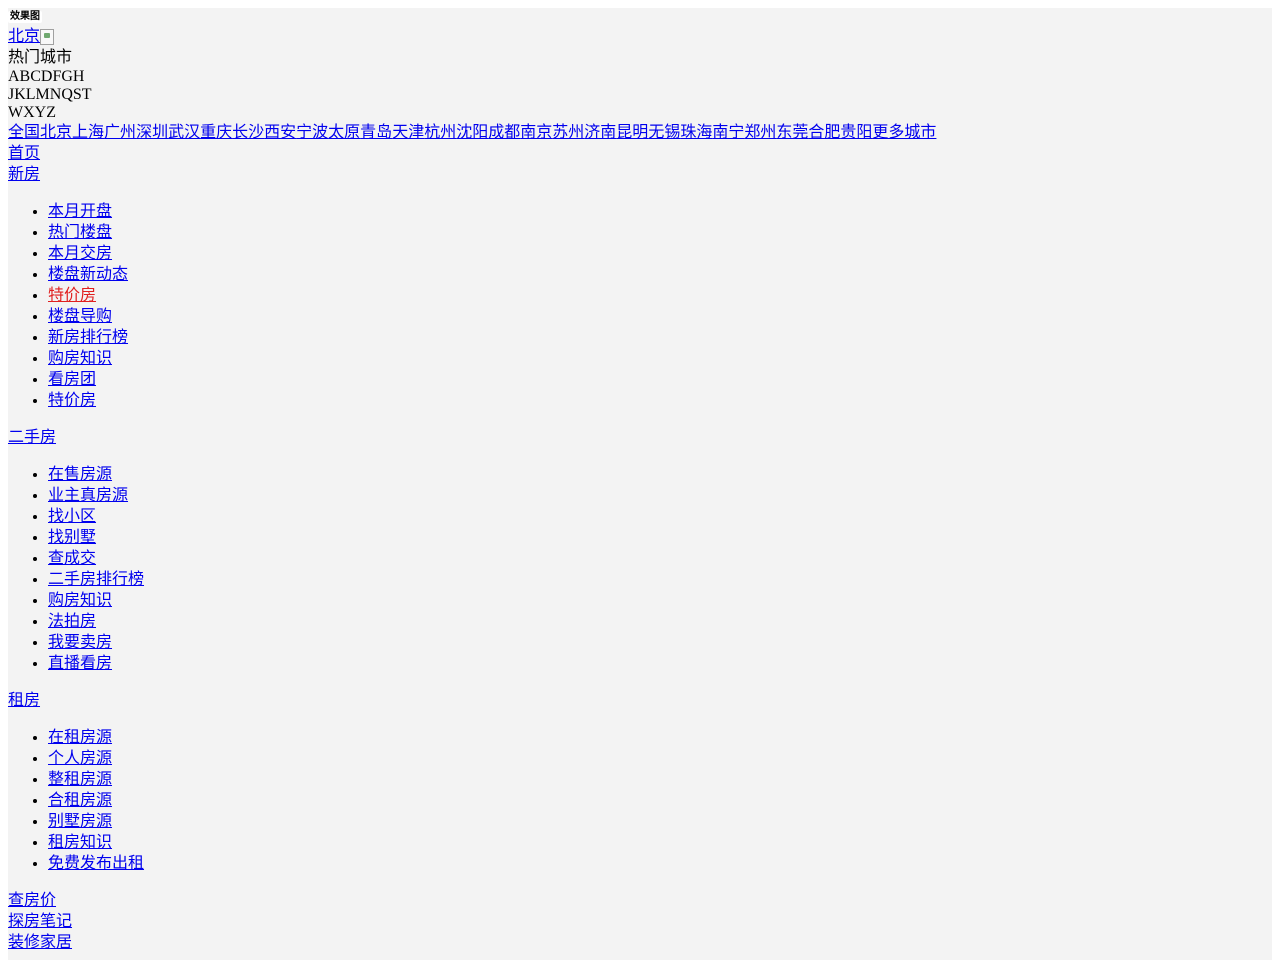 Image resolution: width=1280 pixels, height=960 pixels. What do you see at coordinates (40, 57) in the screenshot?
I see `hot-cities-title: 热门城市` at bounding box center [40, 57].